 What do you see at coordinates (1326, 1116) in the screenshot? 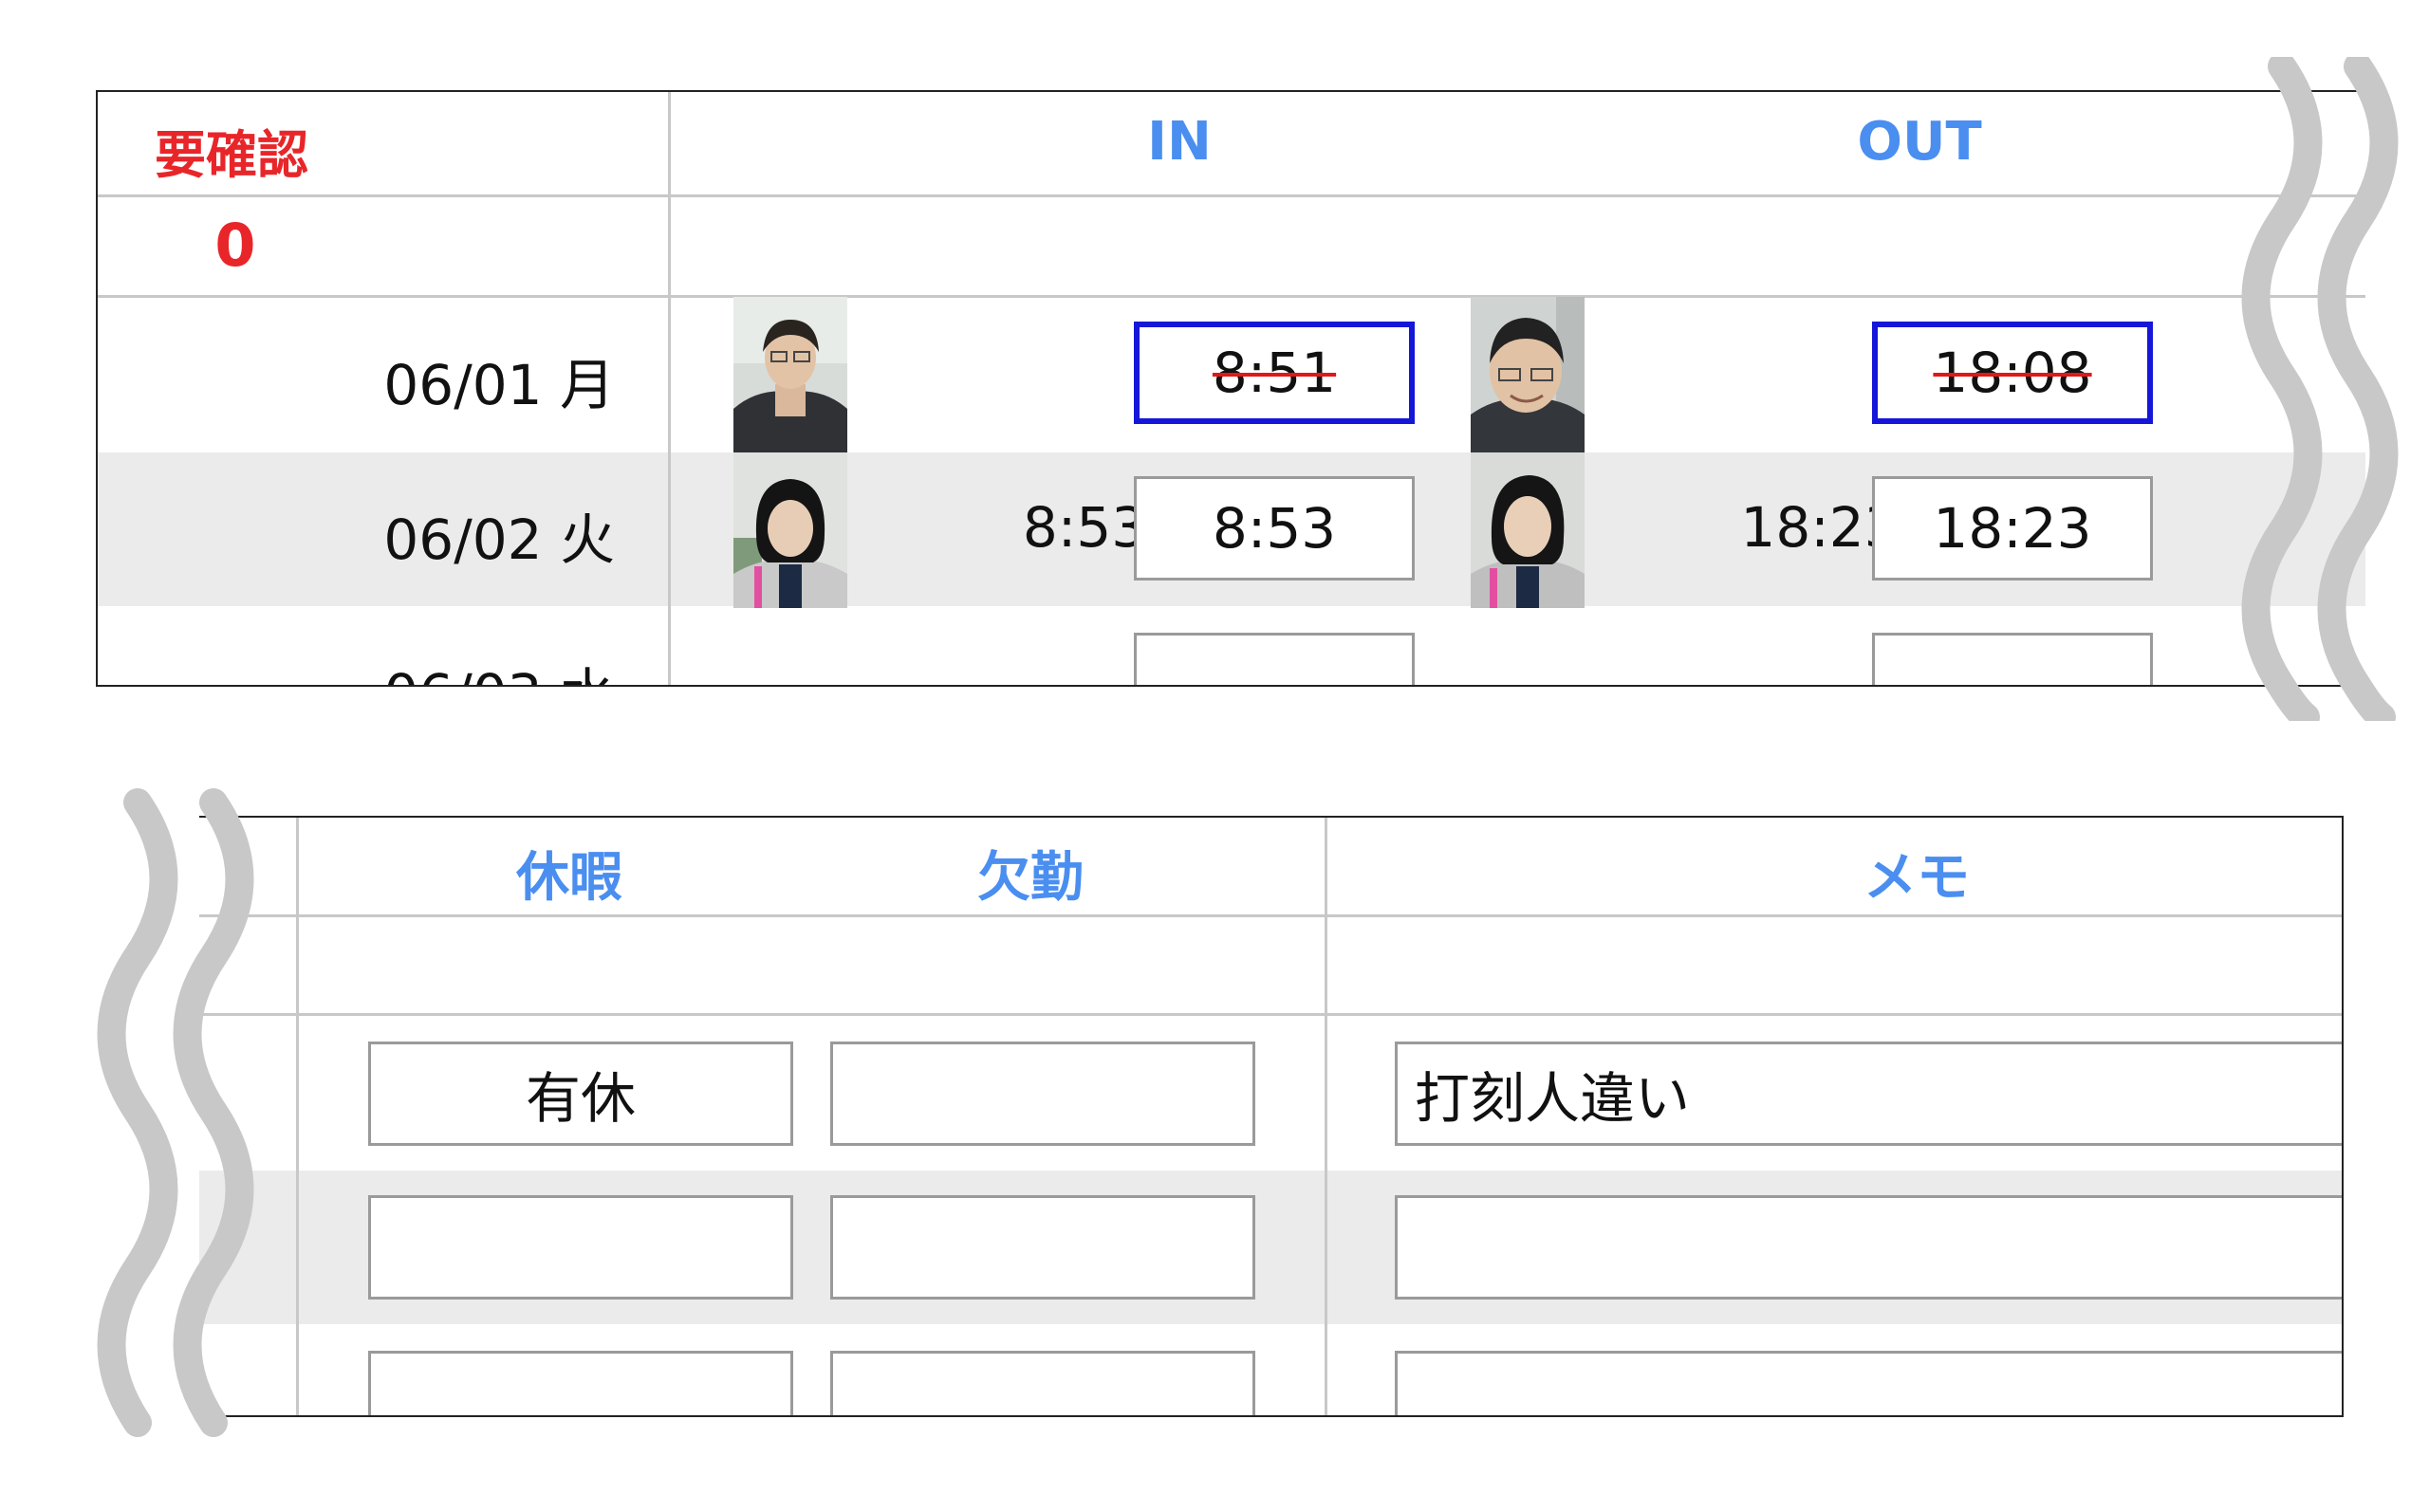
I see `memo-column-divider` at bounding box center [1326, 1116].